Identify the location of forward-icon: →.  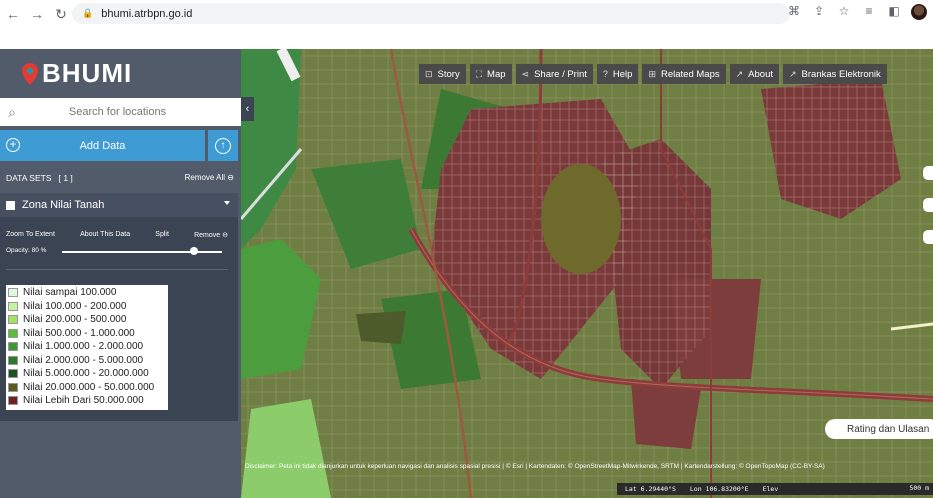
(37, 14).